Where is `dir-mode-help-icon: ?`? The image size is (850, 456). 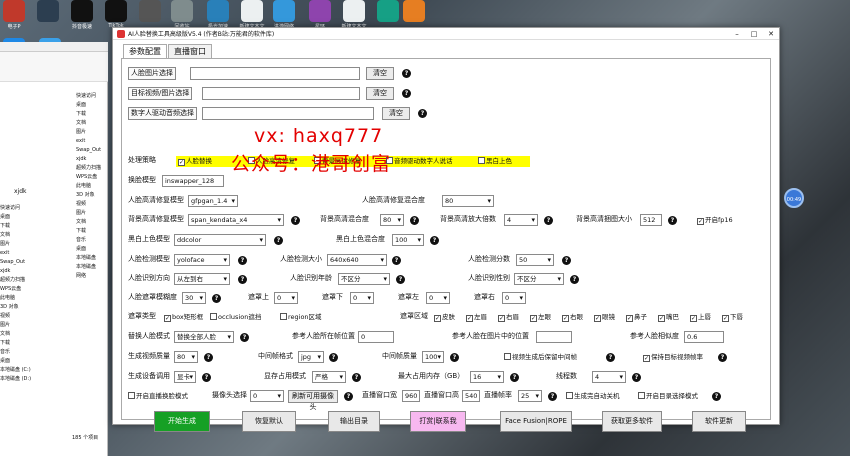
dir-mode-help-icon: ? is located at coordinates (716, 396).